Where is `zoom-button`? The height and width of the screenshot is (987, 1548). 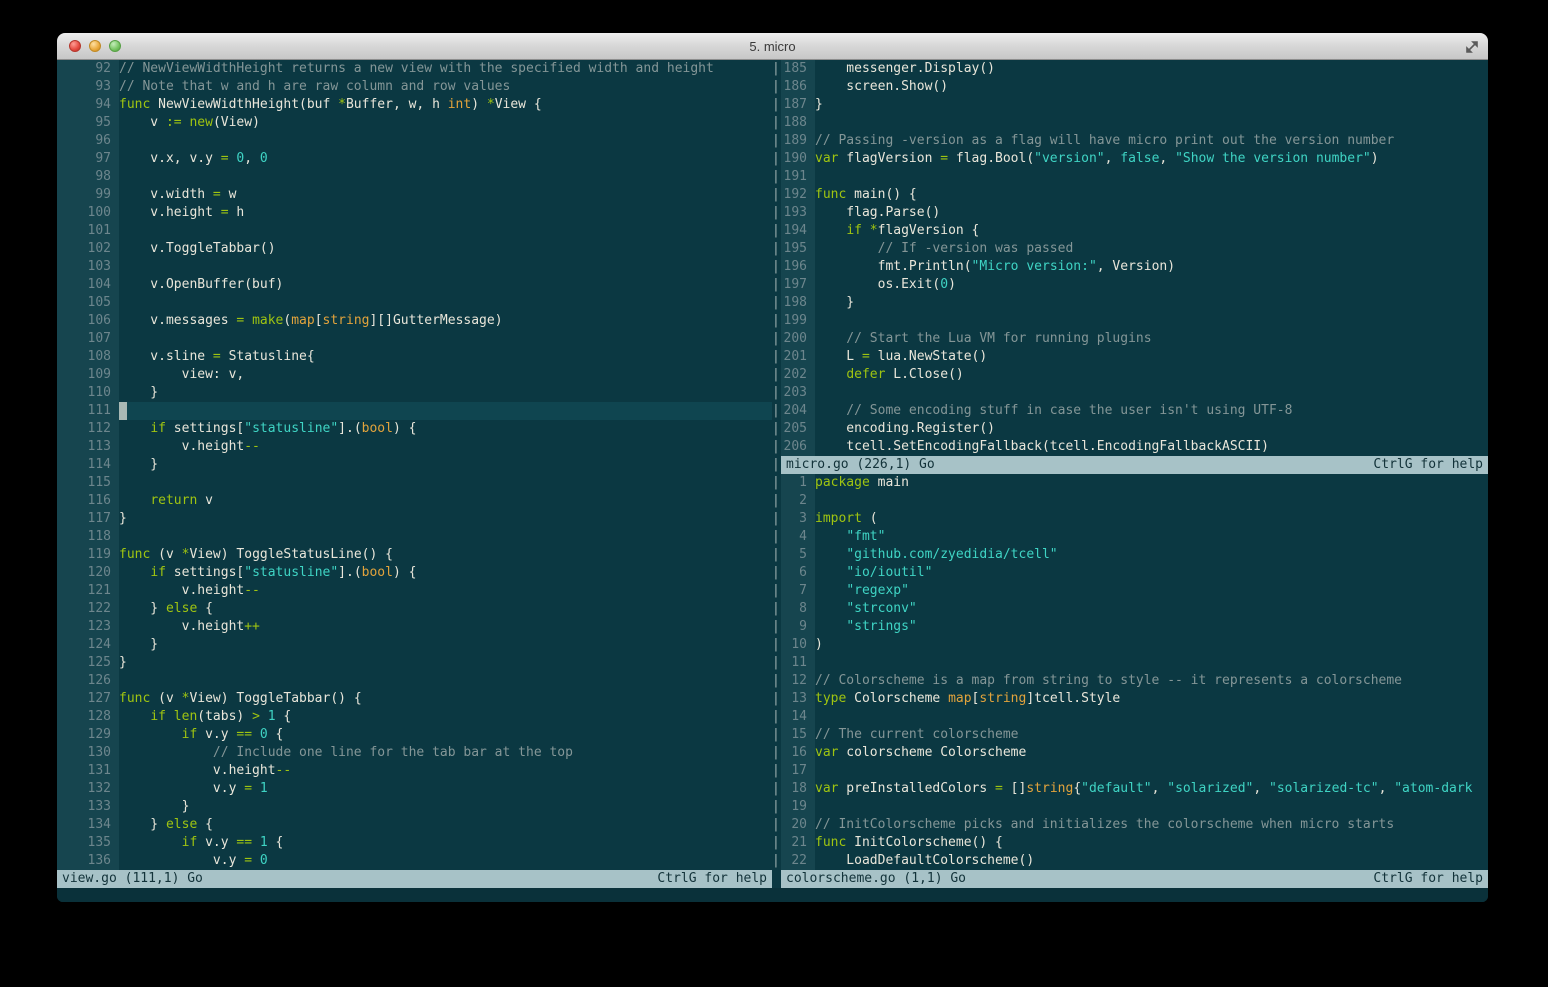
zoom-button is located at coordinates (115, 46).